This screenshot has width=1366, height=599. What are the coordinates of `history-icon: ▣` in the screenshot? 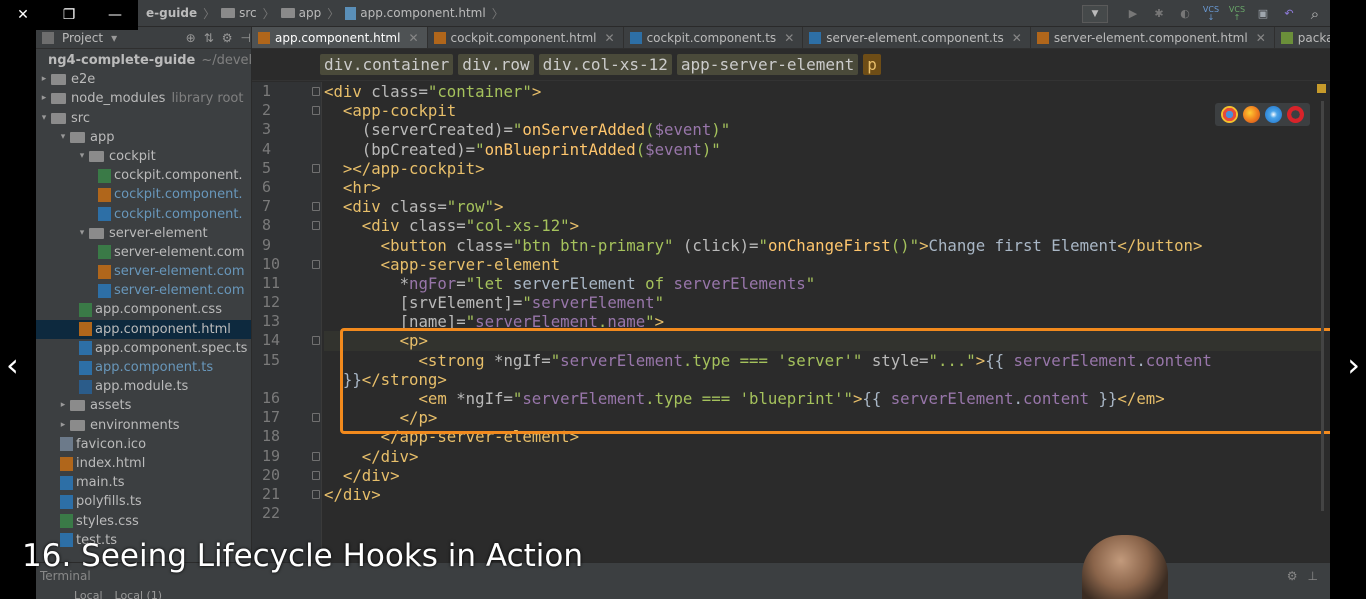 It's located at (1263, 14).